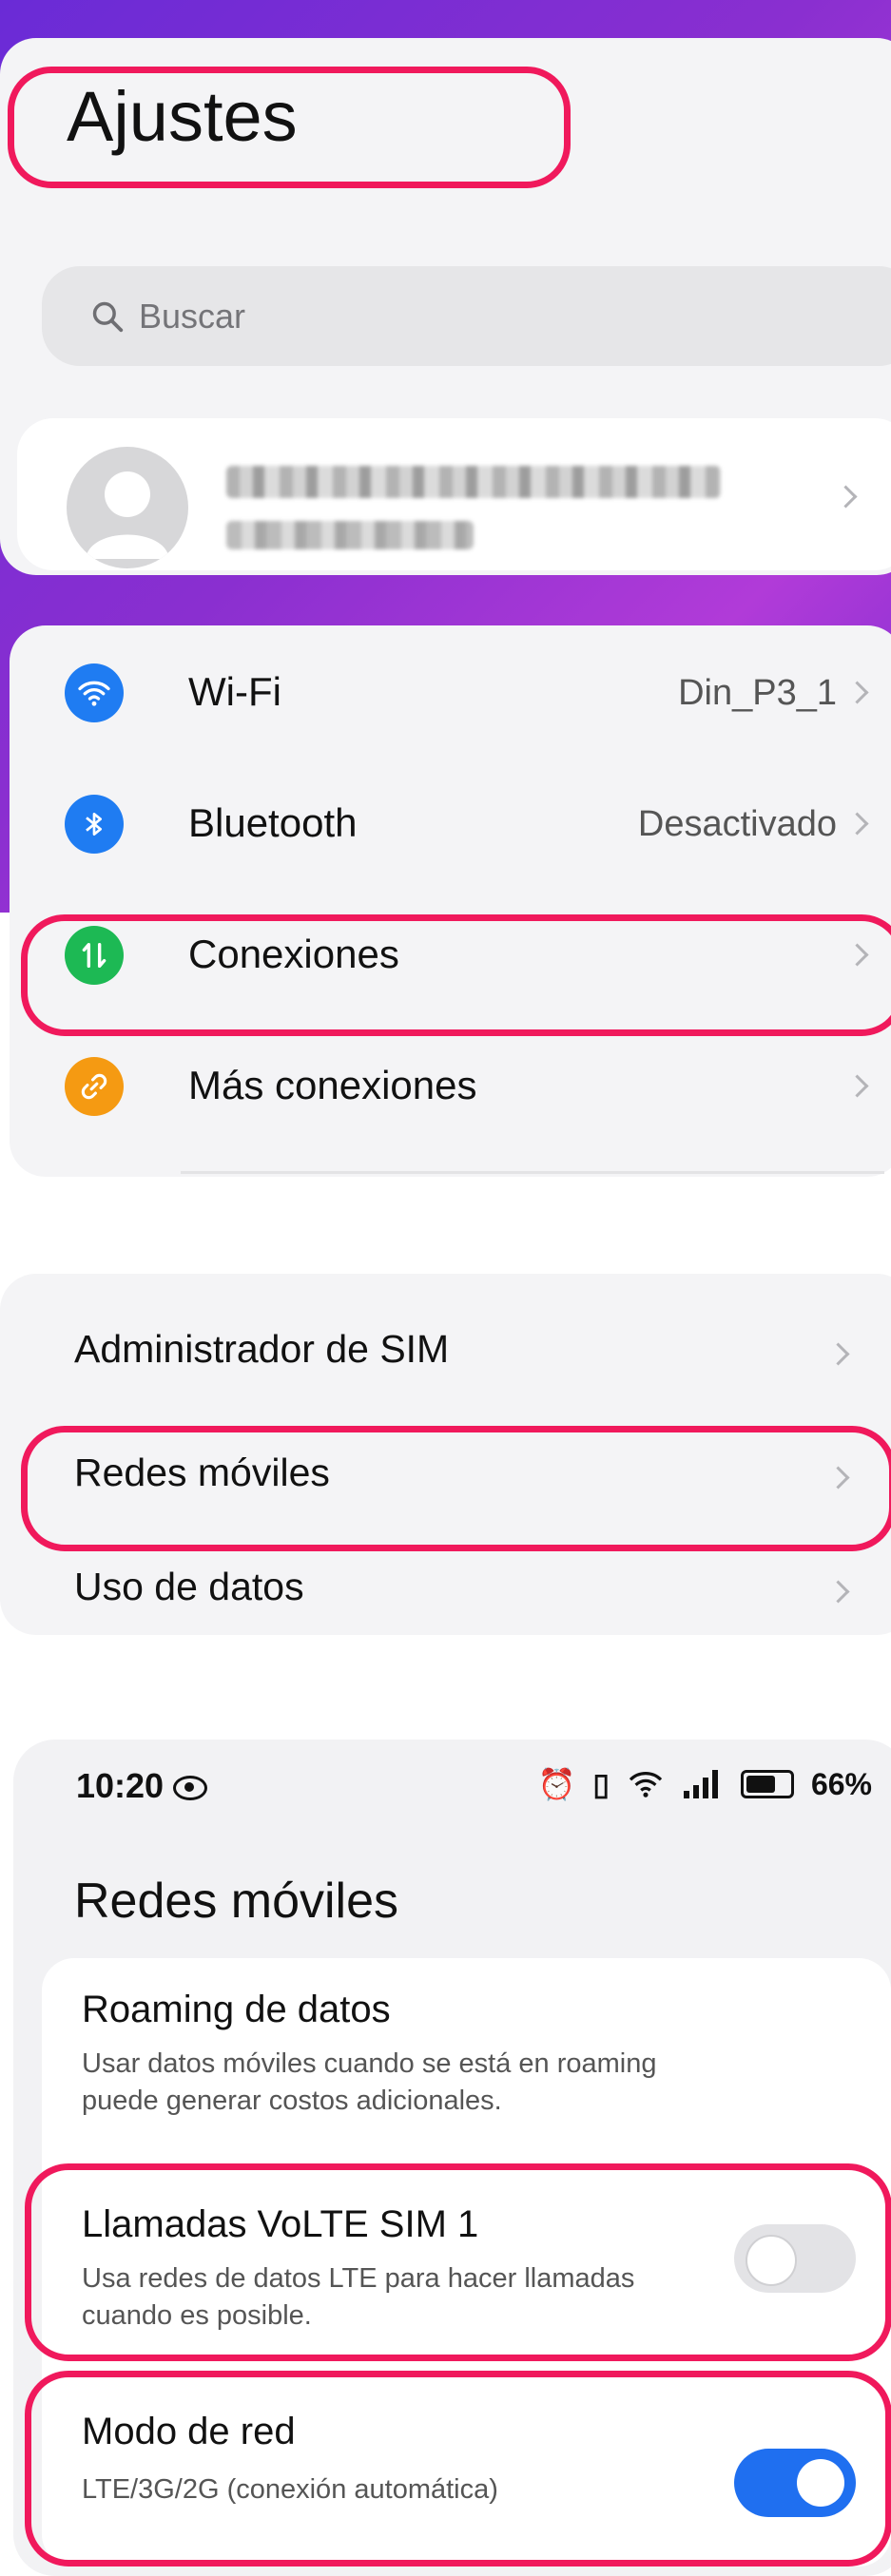  Describe the element at coordinates (236, 1901) in the screenshot. I see `mobile-networks-title: Redes móviles` at that location.